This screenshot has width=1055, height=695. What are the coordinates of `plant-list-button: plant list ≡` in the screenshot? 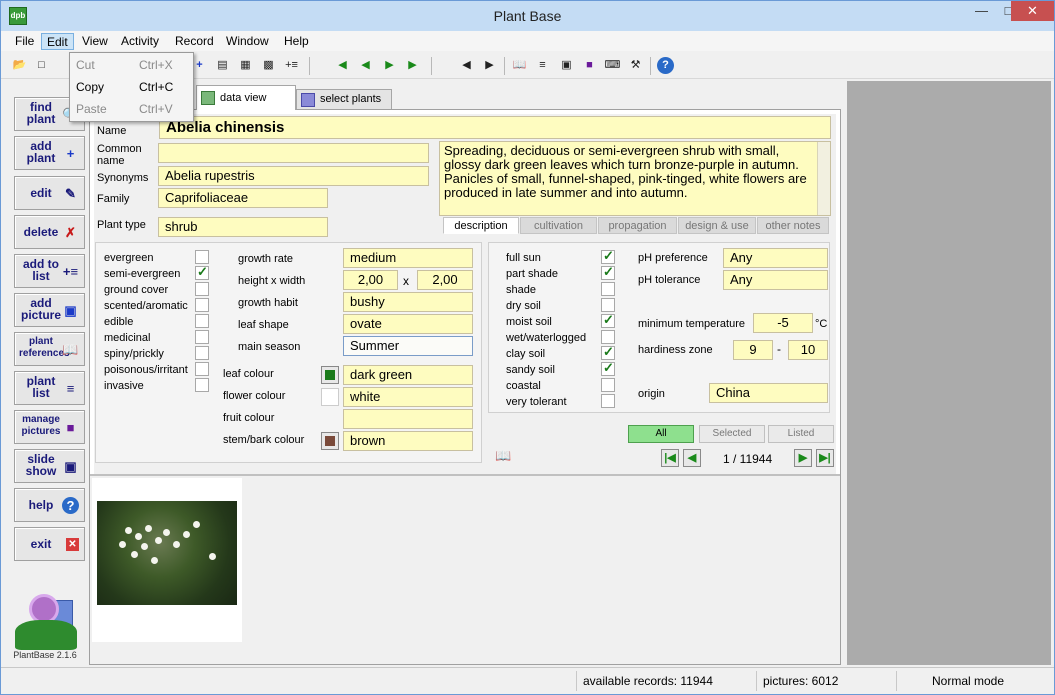 It's located at (49, 388).